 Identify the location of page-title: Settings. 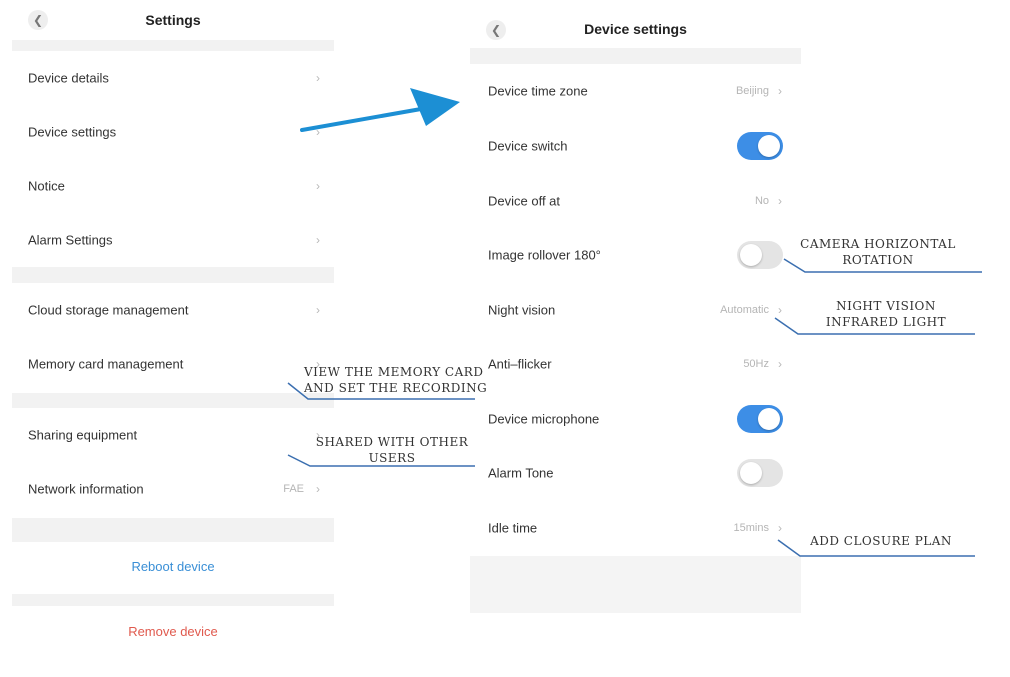
(173, 20).